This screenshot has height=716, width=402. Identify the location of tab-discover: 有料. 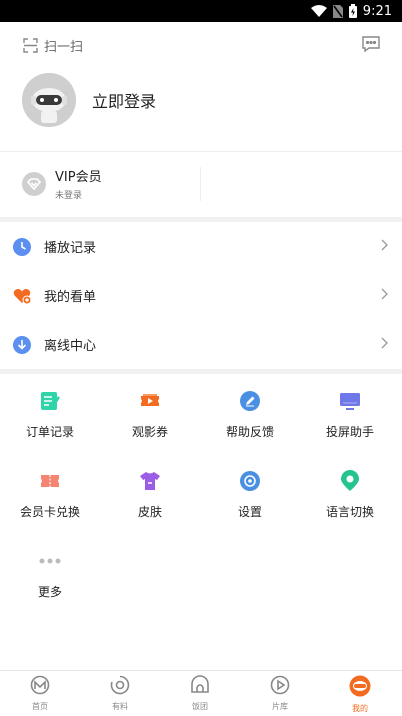
(120, 693).